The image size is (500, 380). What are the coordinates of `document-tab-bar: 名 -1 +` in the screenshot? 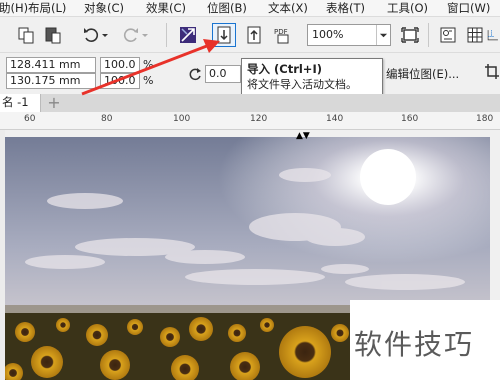 It's located at (250, 103).